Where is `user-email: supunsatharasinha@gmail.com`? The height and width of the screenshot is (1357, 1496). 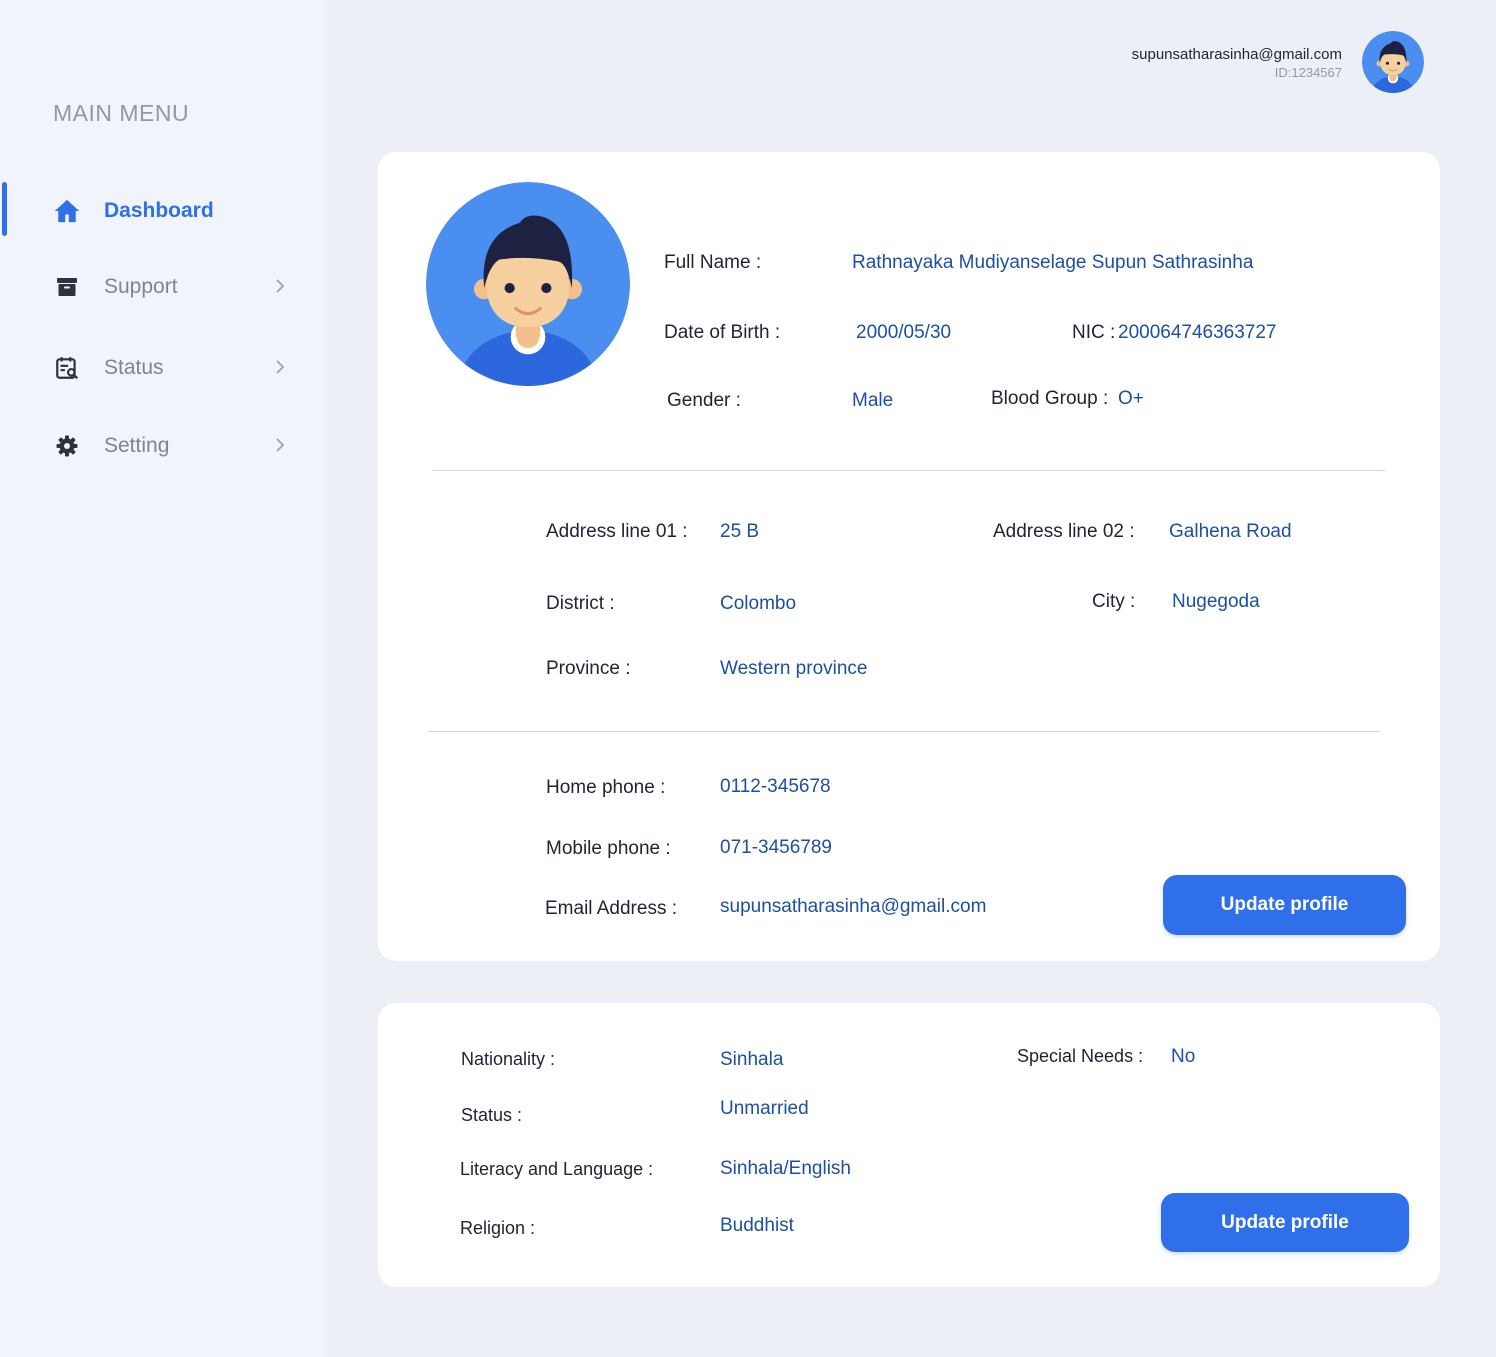 user-email: supunsatharasinha@gmail.com is located at coordinates (1236, 54).